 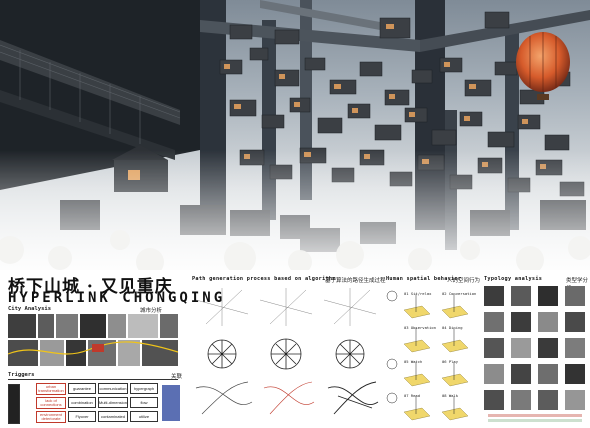 I want to click on behavior-label: 04 Dining, so click(x=452, y=327).